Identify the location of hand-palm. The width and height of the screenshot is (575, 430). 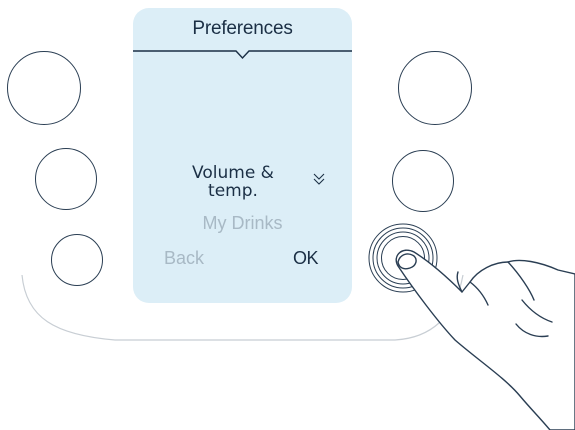
(485, 339).